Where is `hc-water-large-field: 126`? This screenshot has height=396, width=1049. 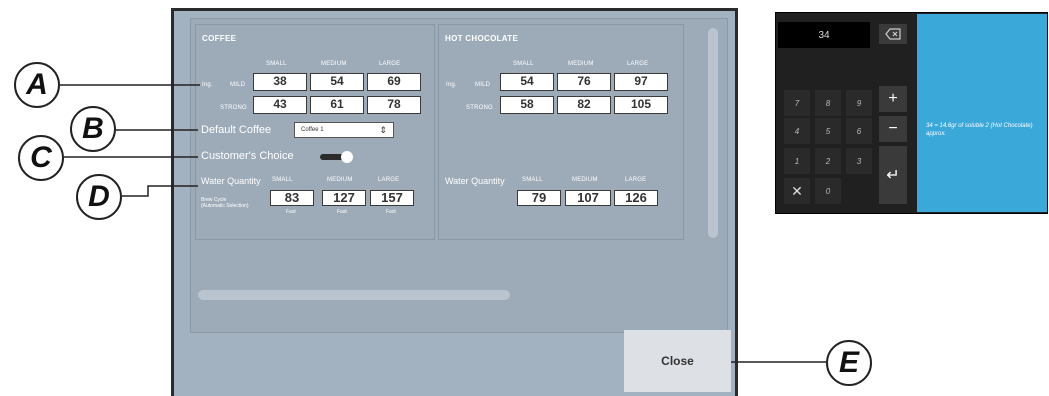 hc-water-large-field: 126 is located at coordinates (636, 198).